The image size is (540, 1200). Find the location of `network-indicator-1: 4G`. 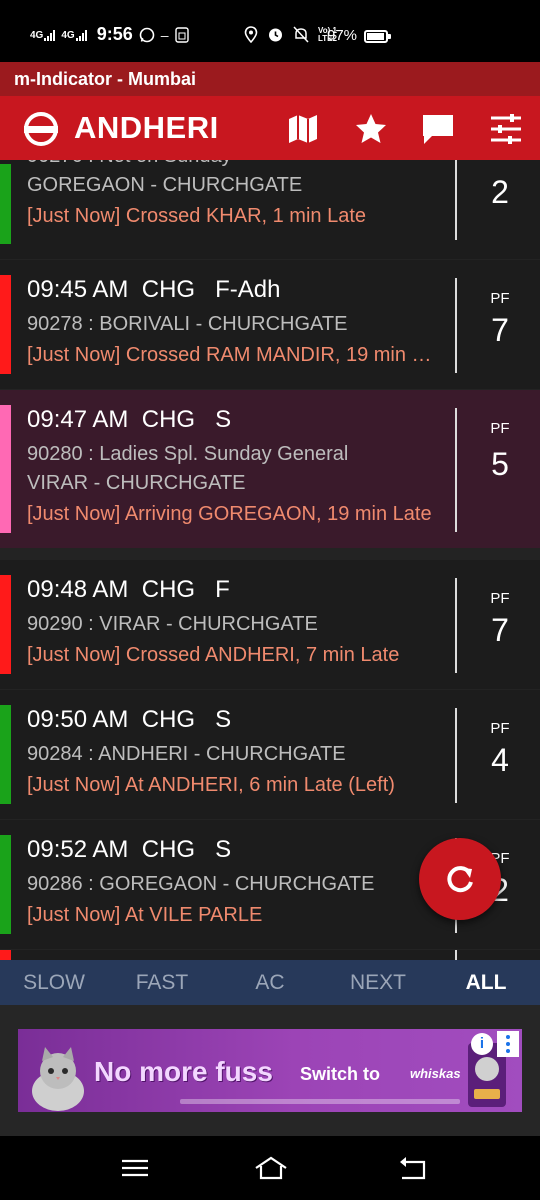

network-indicator-1: 4G is located at coordinates (43, 35).